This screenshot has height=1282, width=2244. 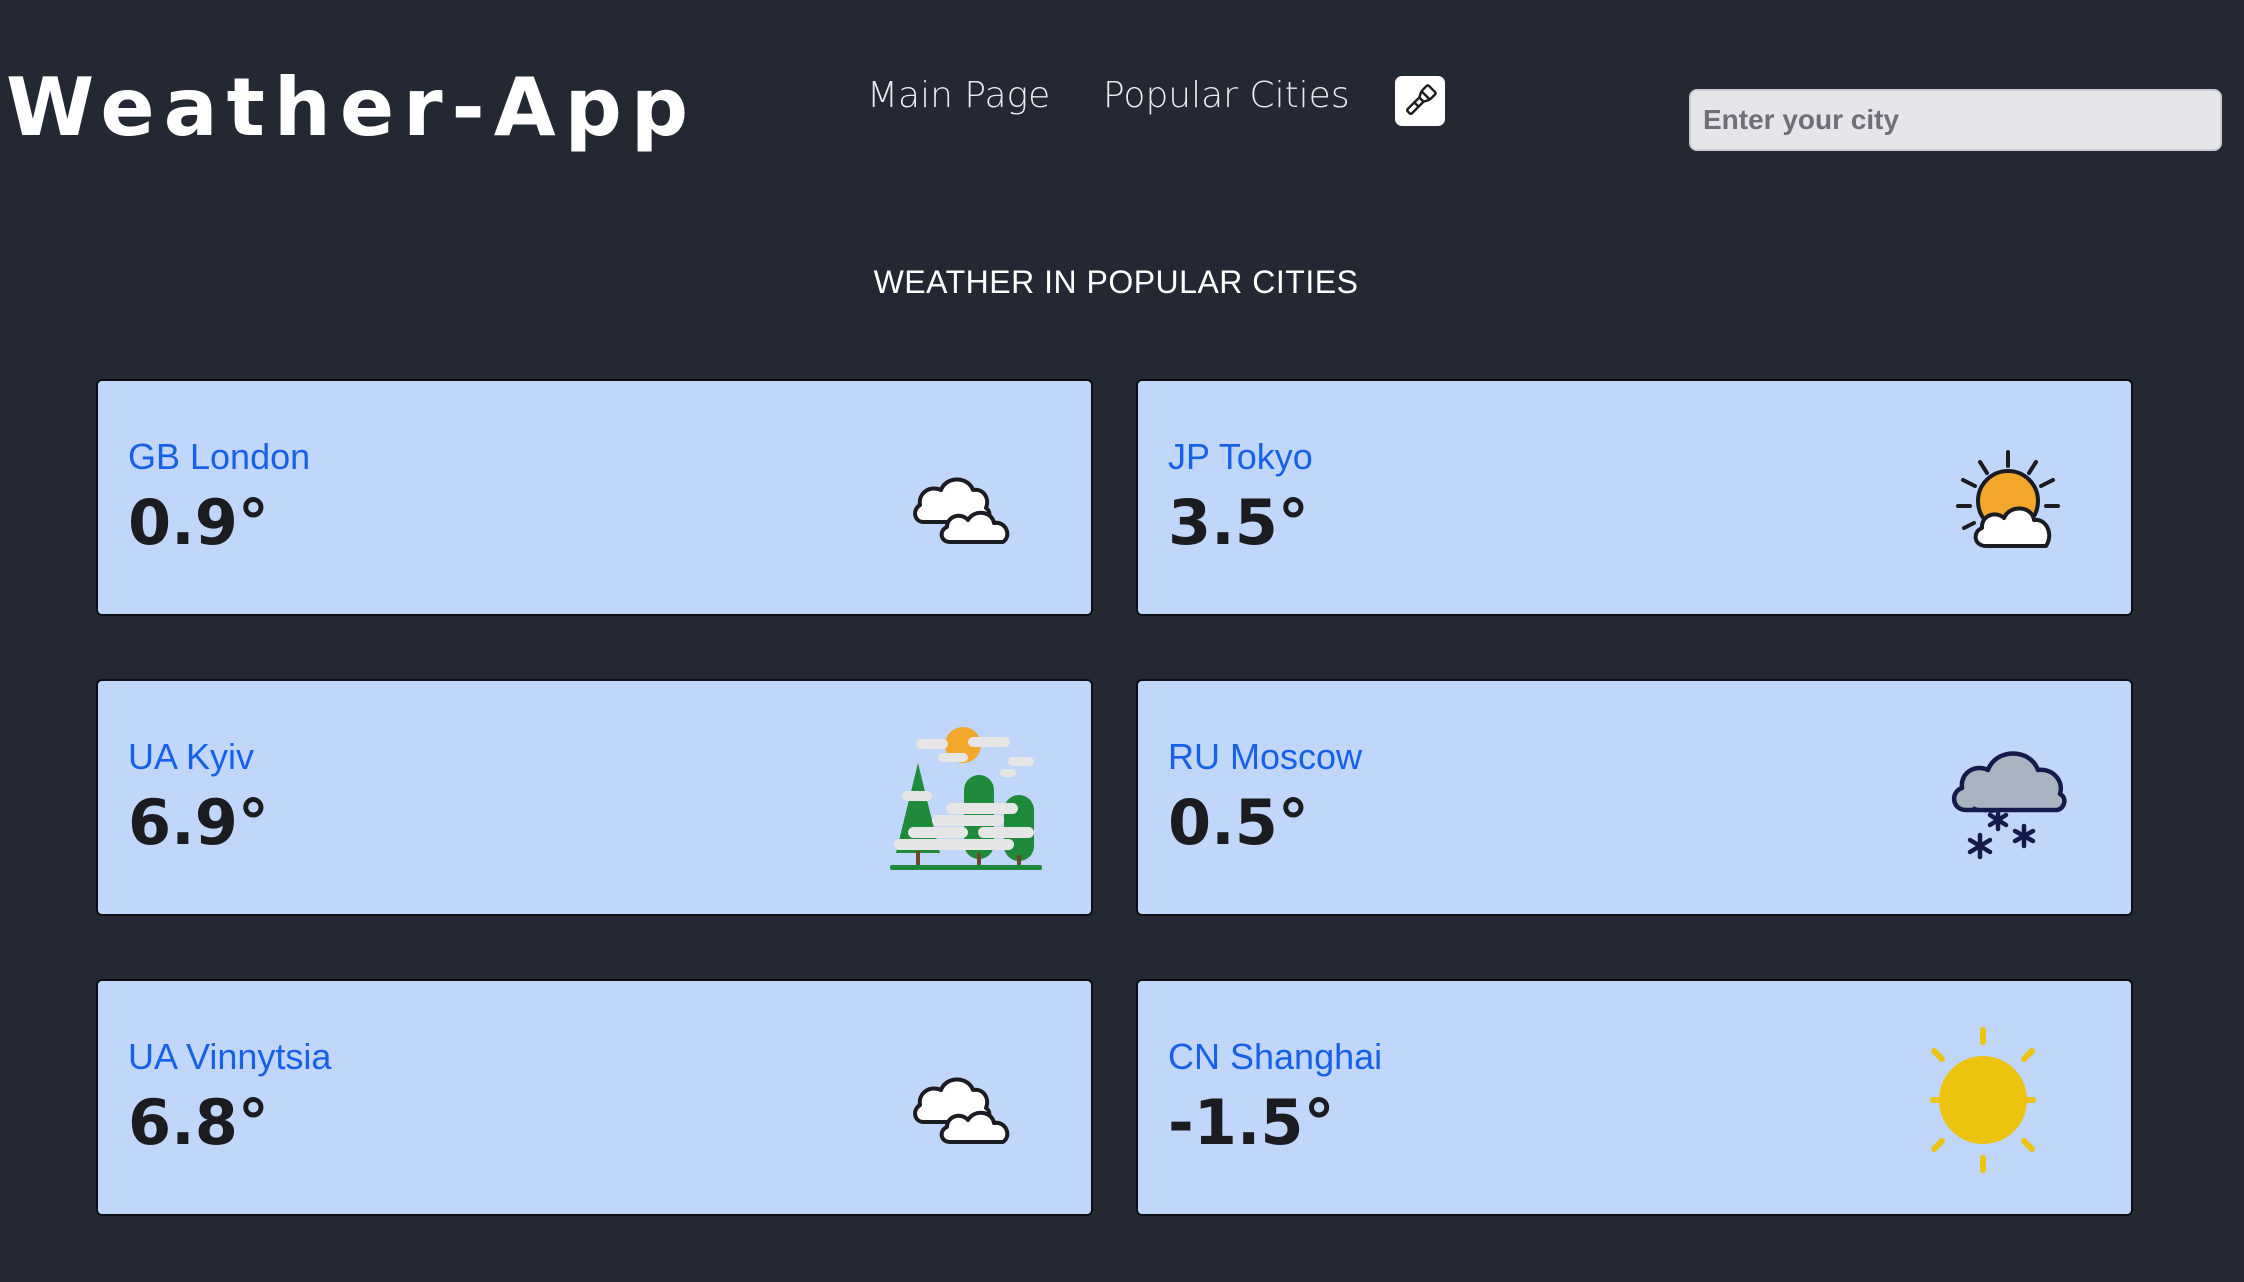 What do you see at coordinates (1238, 822) in the screenshot?
I see `city-temperature: 0.5°` at bounding box center [1238, 822].